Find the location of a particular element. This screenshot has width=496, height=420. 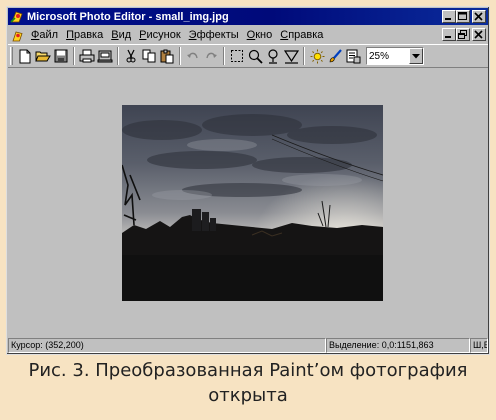

toolbar: 25% is located at coordinates (248, 56).